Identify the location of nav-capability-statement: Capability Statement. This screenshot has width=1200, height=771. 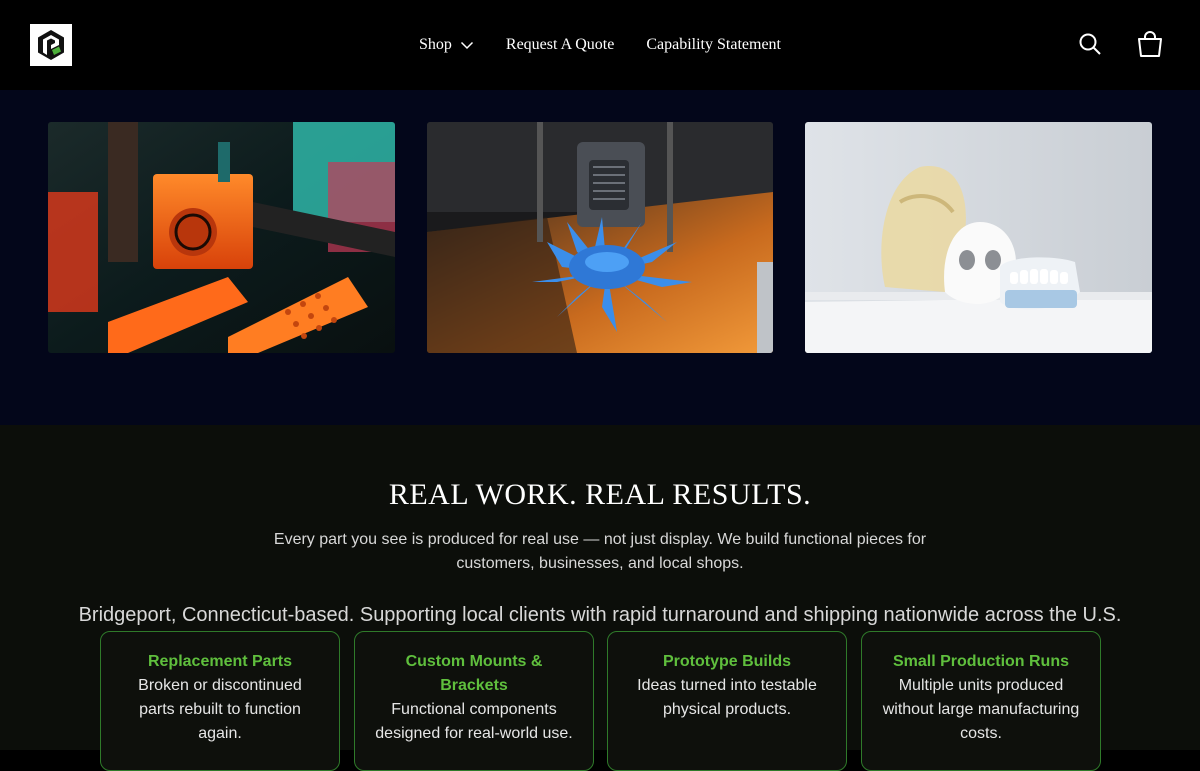
(713, 45).